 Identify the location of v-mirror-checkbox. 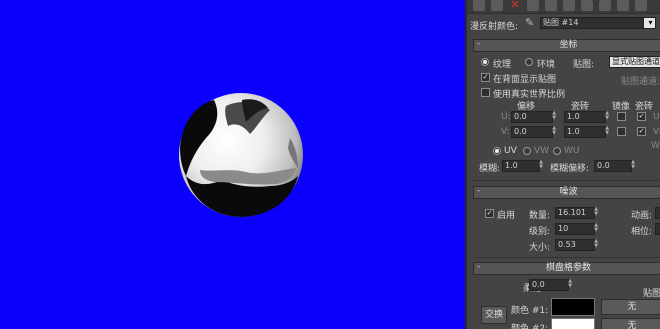
(621, 131).